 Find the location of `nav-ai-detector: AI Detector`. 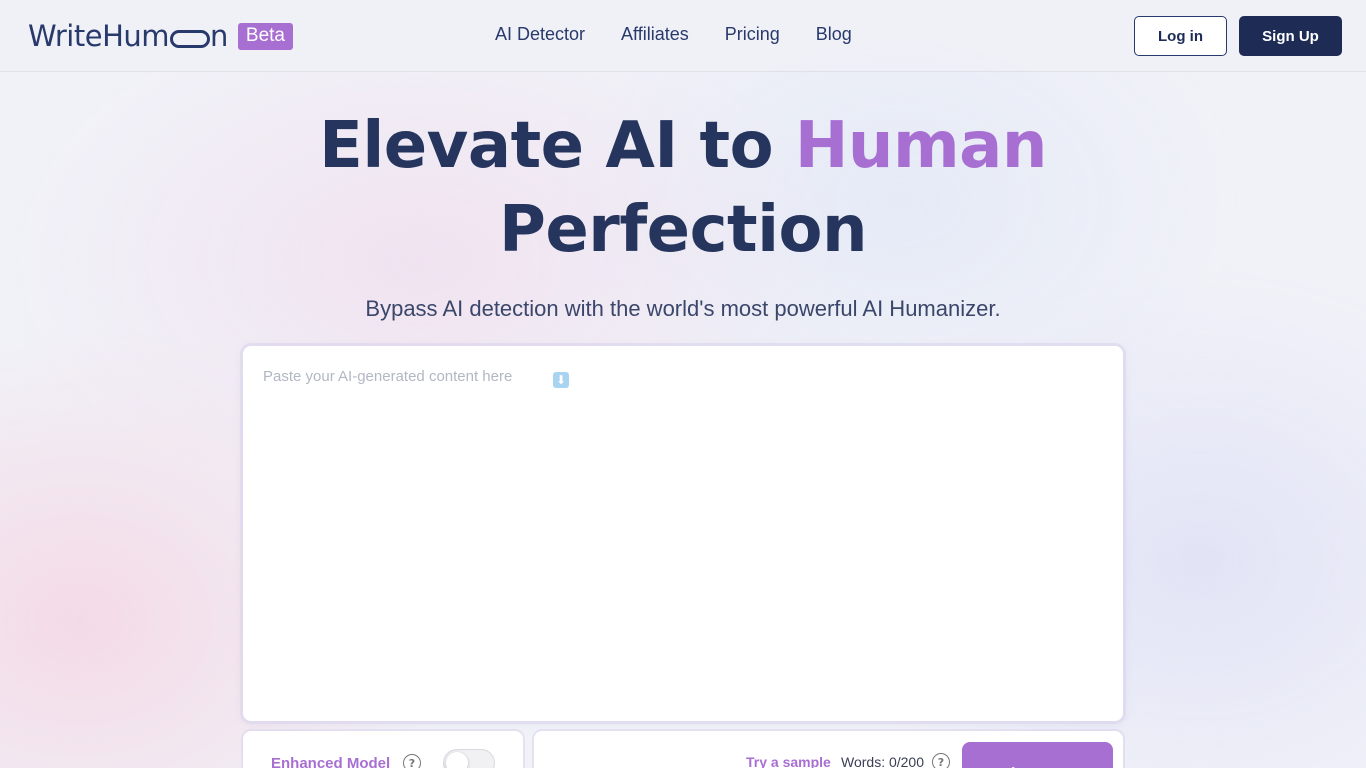

nav-ai-detector: AI Detector is located at coordinates (540, 34).